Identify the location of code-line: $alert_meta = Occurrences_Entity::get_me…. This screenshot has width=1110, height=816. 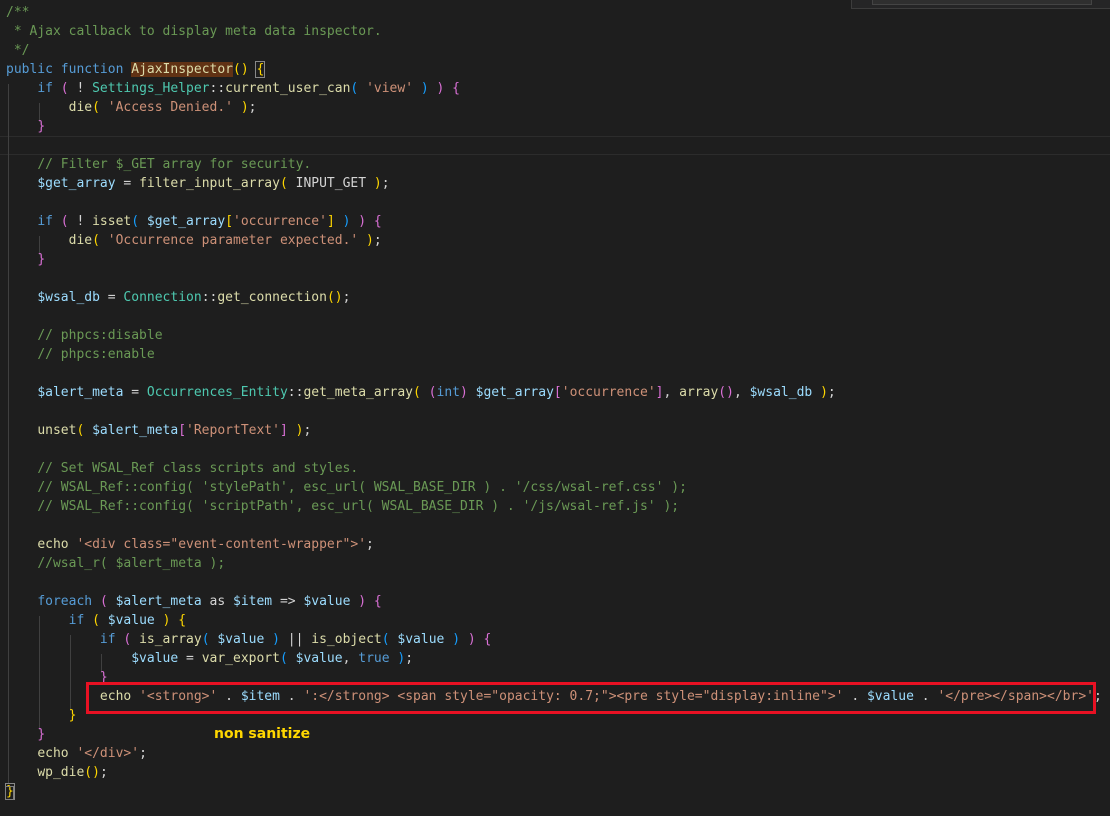
(420, 392).